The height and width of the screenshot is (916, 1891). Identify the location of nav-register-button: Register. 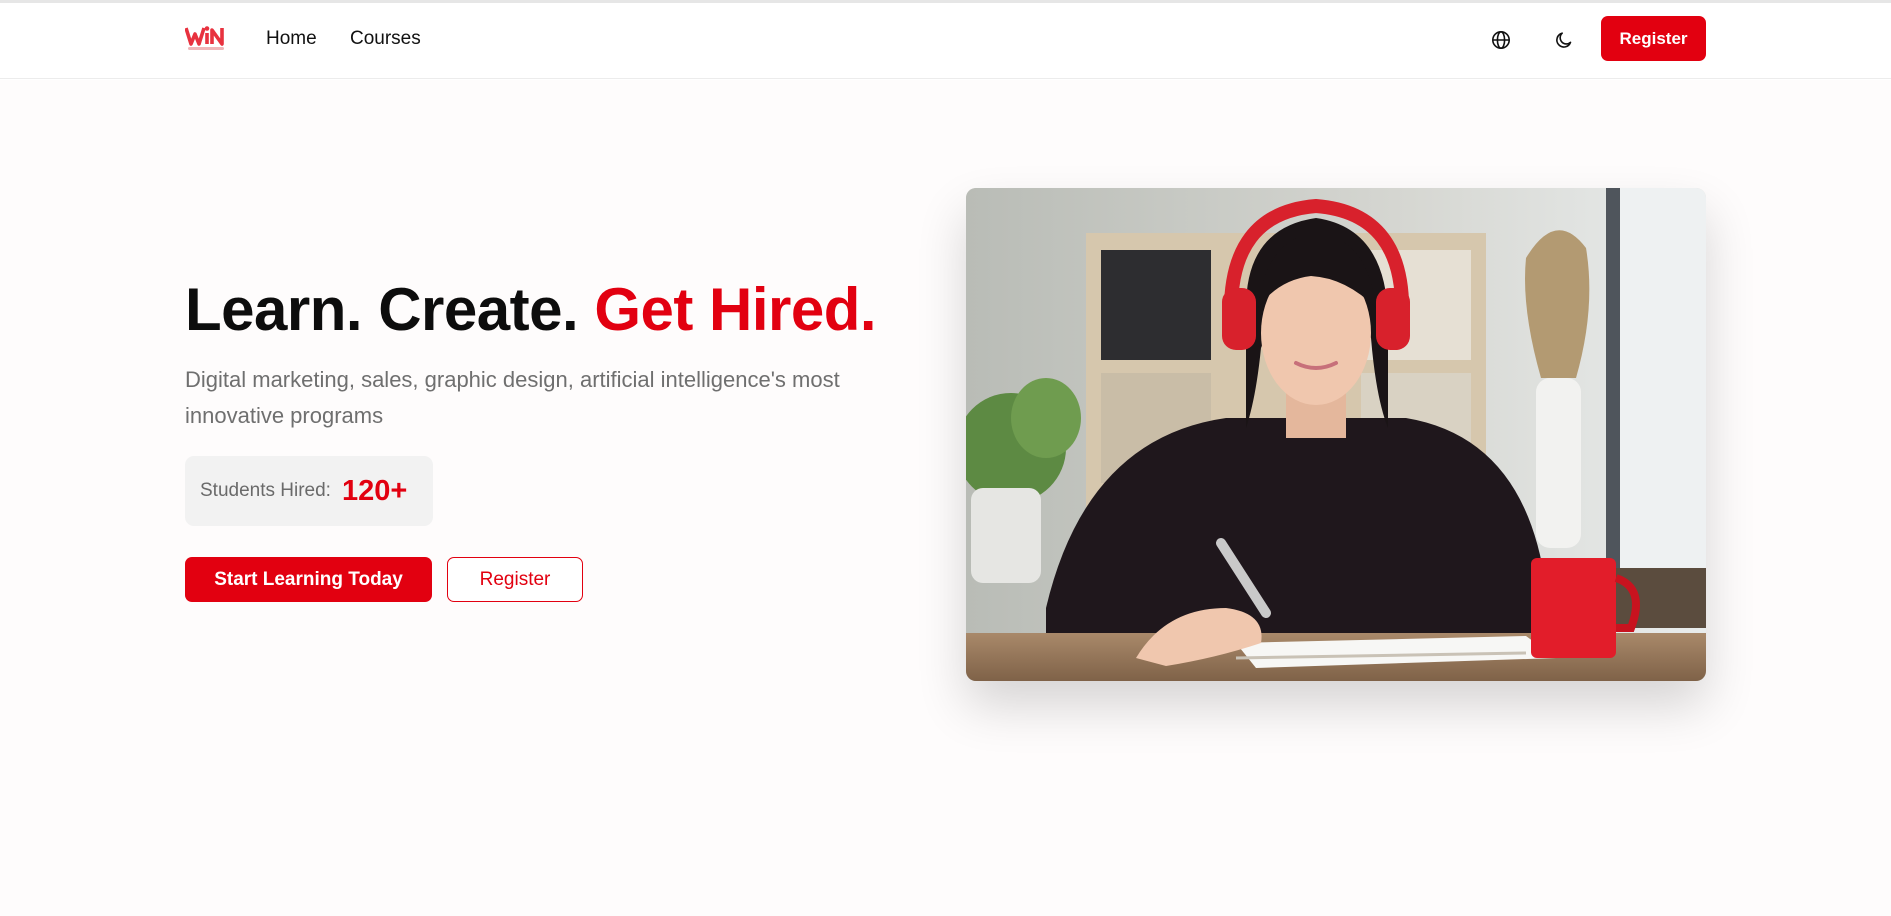
(1653, 38).